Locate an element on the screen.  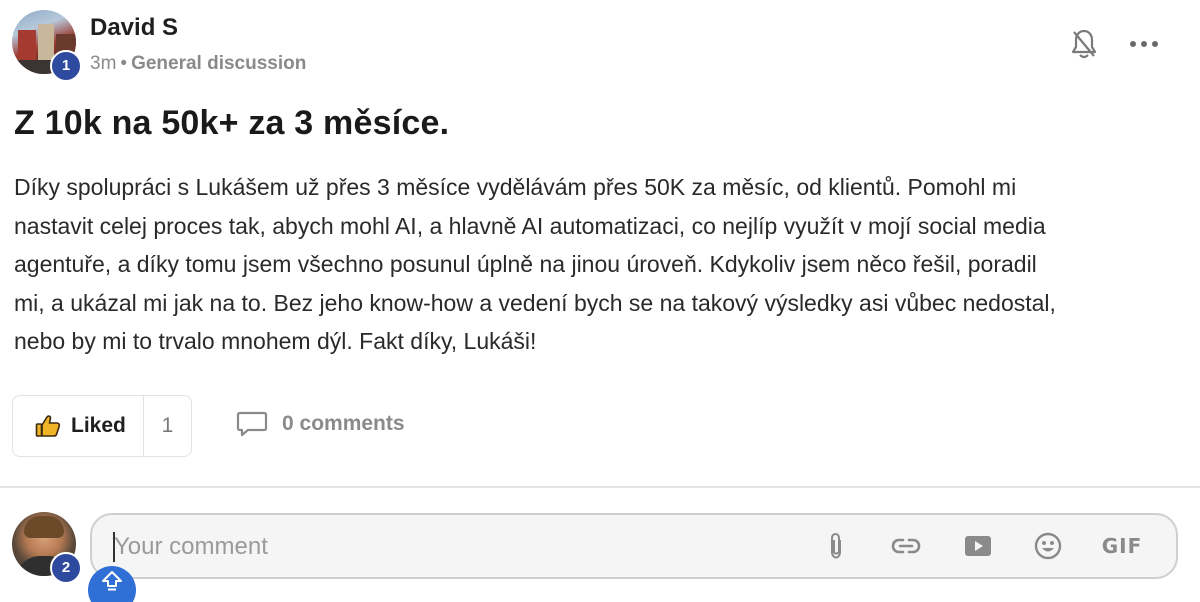
like-label: Liked is located at coordinates (98, 425).